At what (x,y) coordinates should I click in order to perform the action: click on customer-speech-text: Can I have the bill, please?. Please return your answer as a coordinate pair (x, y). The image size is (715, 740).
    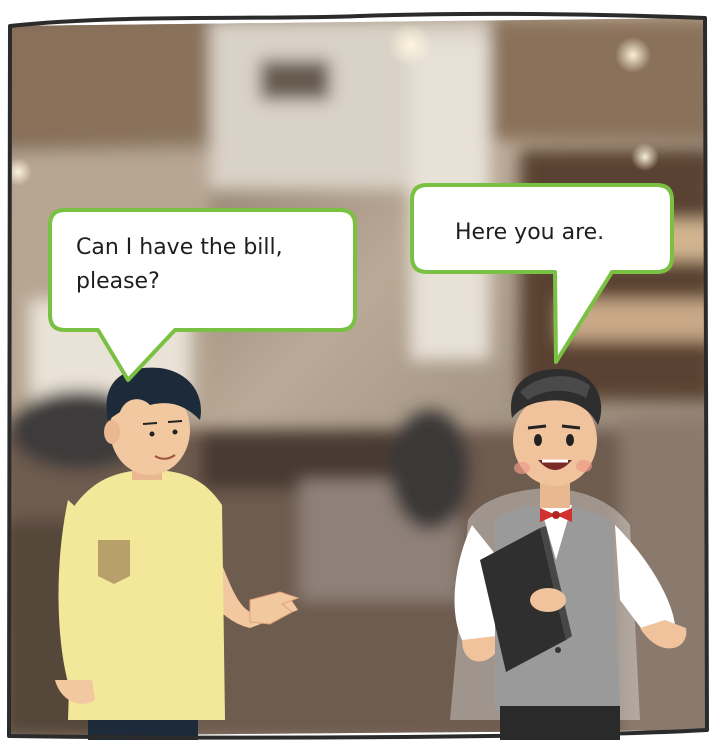
    Looking at the image, I should click on (179, 264).